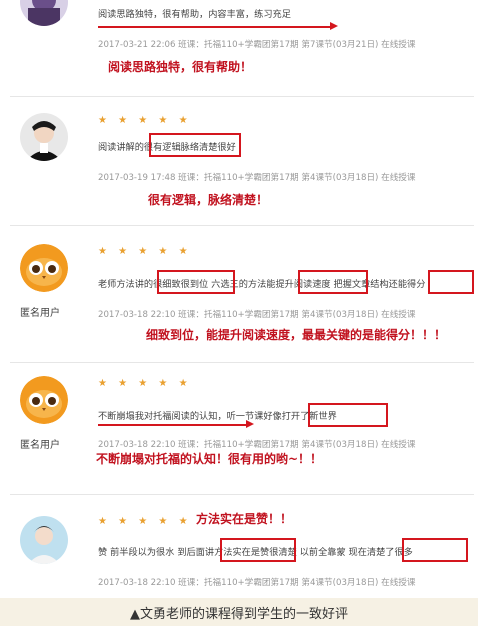 This screenshot has height=626, width=478. I want to click on review-text: 阅读思路独特，很有帮助，内容丰富，练习充足, so click(194, 14).